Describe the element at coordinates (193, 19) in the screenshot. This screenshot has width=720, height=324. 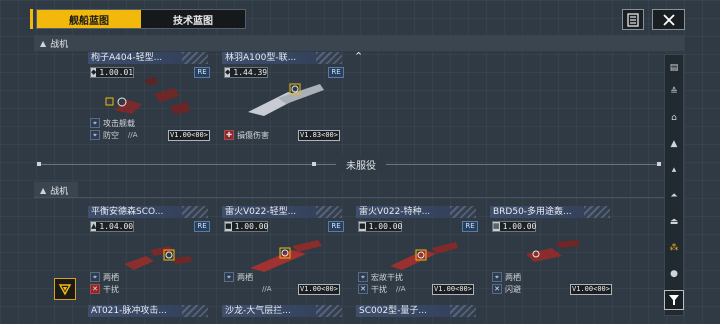
I see `tab-tech-blueprint: 技术蓝图` at that location.